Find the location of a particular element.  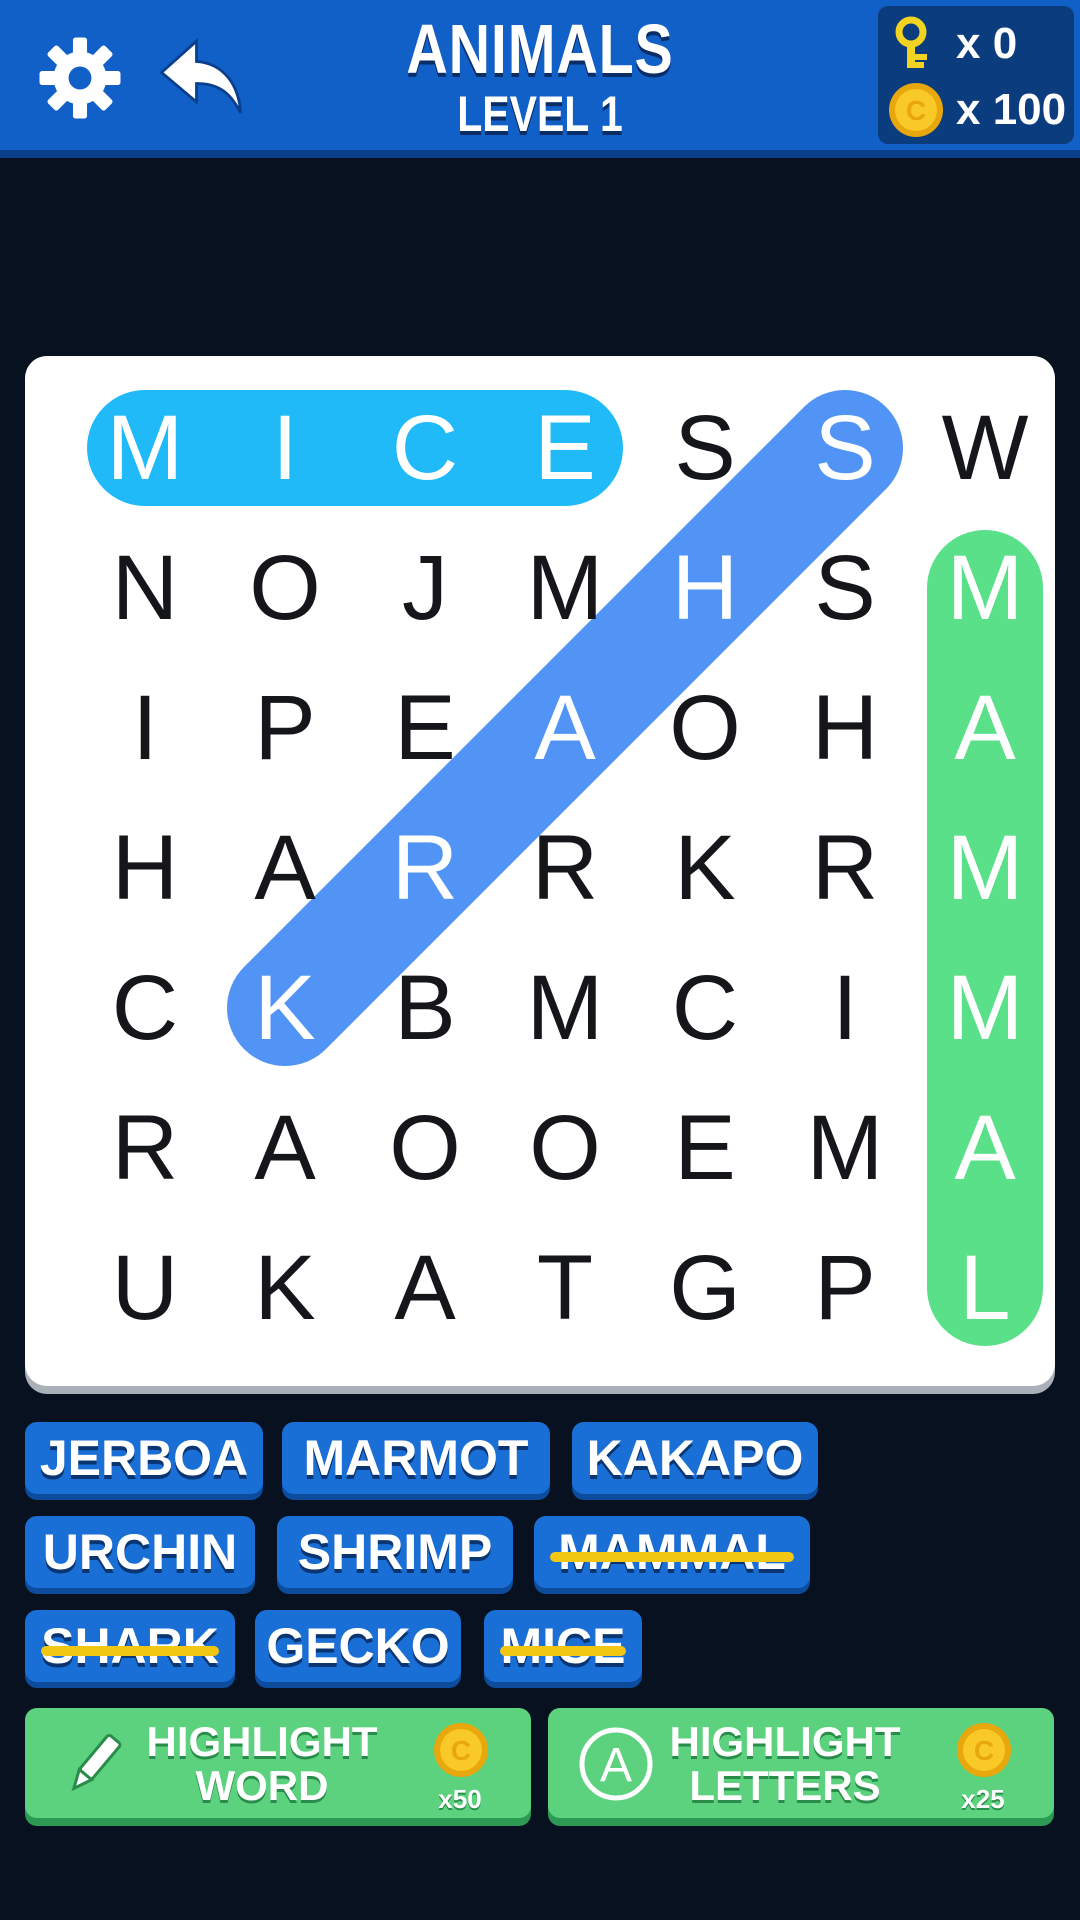

word-chip-mice: MICE is located at coordinates (563, 1646).